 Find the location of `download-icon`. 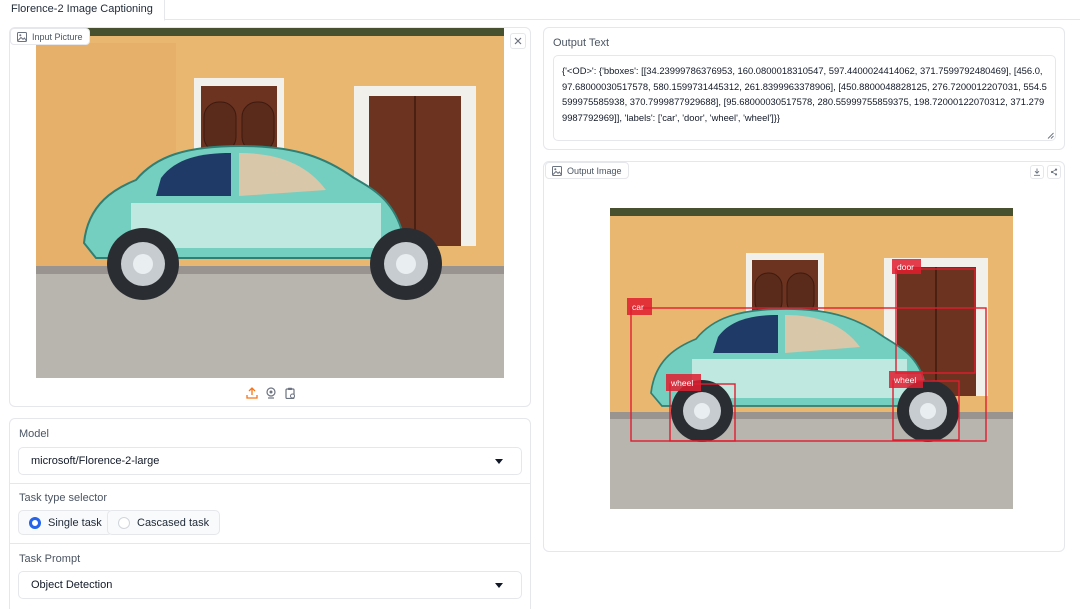

download-icon is located at coordinates (1037, 172).